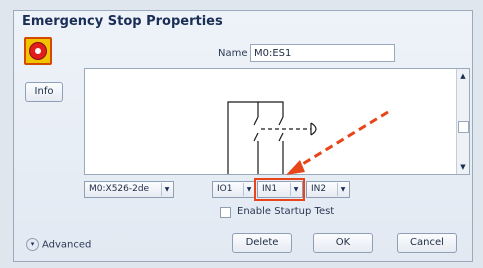 This screenshot has height=268, width=483. Describe the element at coordinates (67, 245) in the screenshot. I see `advanced-label: Advanced` at that location.